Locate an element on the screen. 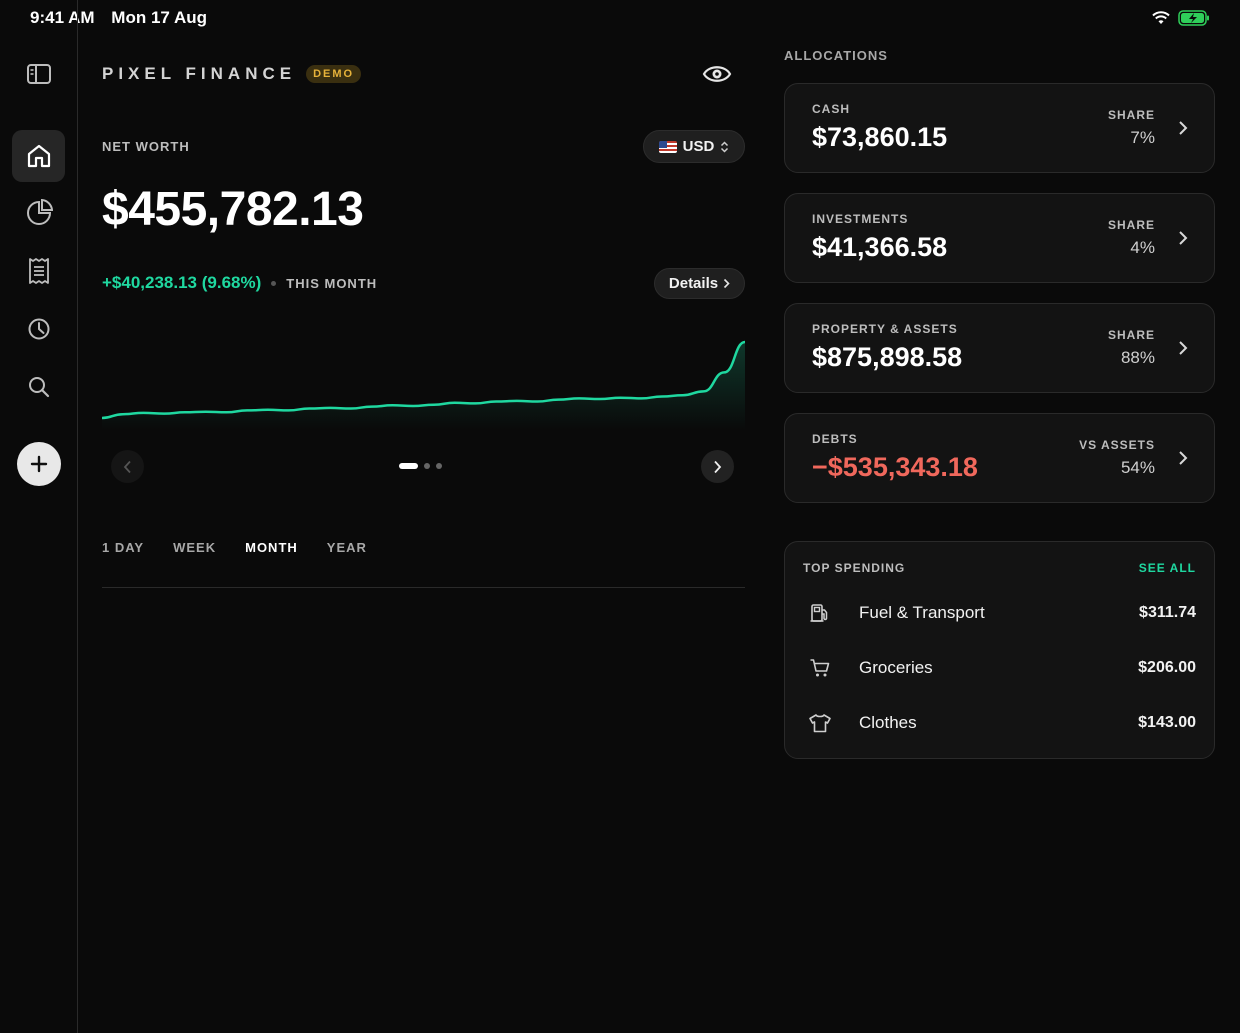 The height and width of the screenshot is (1033, 1240). tab-year: YEAR is located at coordinates (347, 547).